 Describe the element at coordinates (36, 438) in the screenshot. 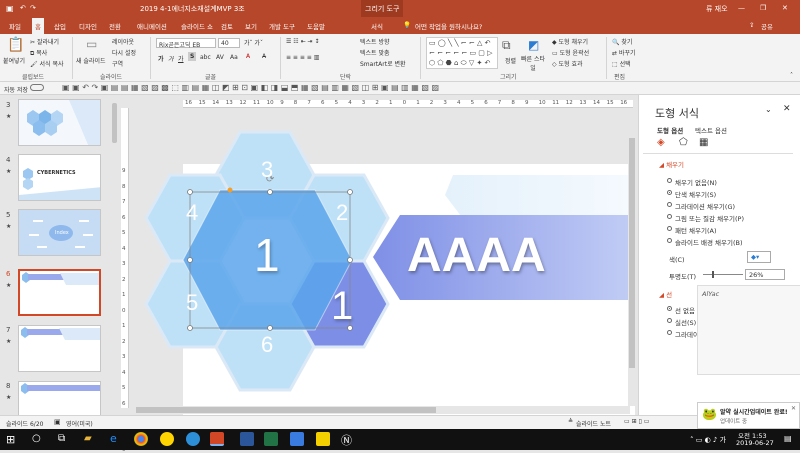

I see `search-icon: ○` at that location.